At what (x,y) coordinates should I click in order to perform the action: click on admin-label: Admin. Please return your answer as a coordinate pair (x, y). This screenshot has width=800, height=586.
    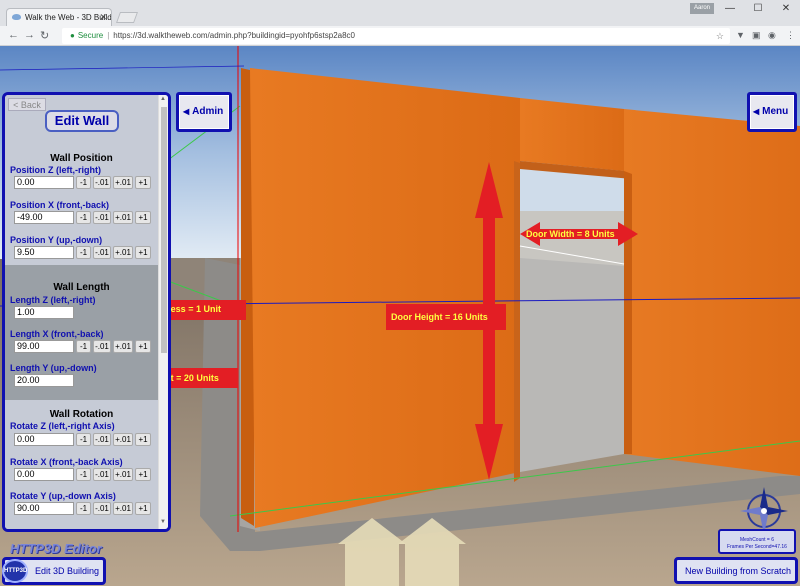
    Looking at the image, I should click on (208, 111).